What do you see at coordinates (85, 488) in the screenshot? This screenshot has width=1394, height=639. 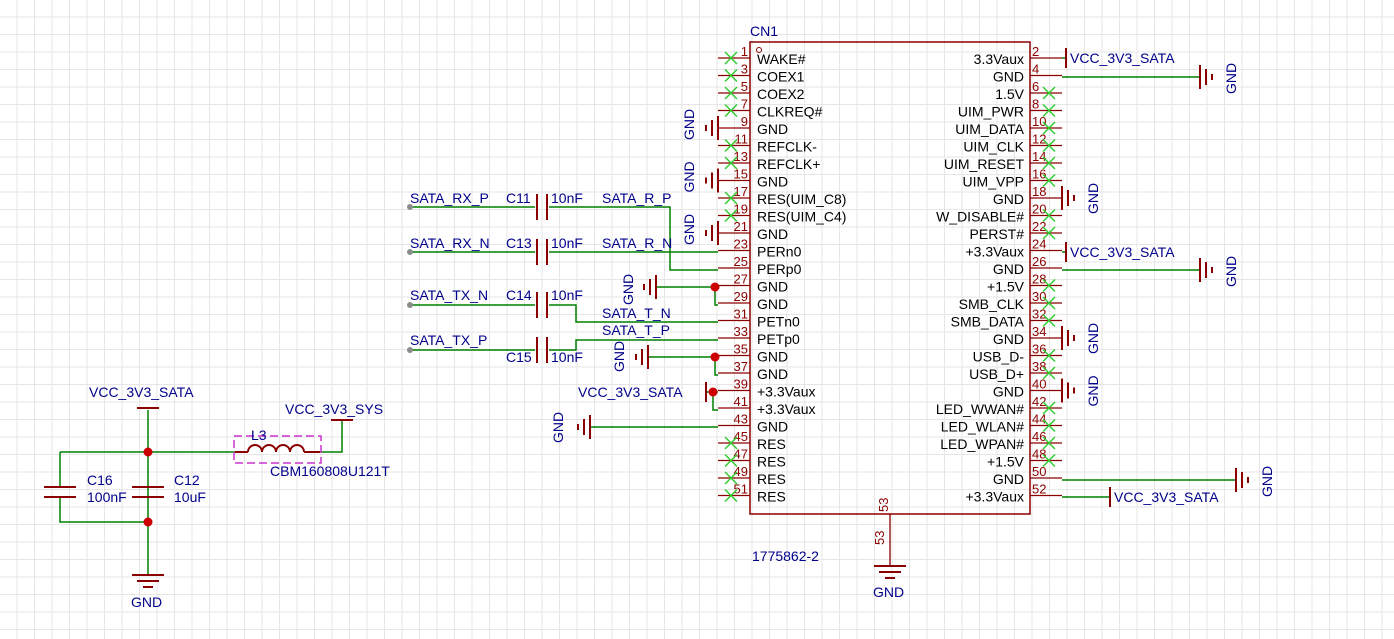 I see `capacitor-c16: C16 100nF` at bounding box center [85, 488].